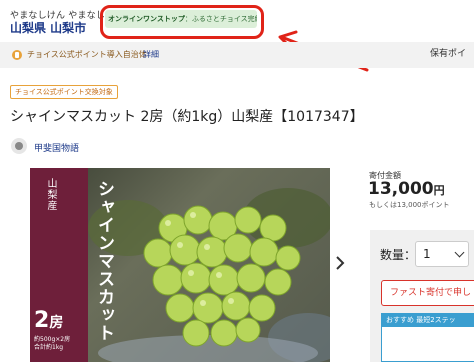 The image size is (474, 362). What do you see at coordinates (17, 55) in the screenshot?
I see `coin-icon` at bounding box center [17, 55].